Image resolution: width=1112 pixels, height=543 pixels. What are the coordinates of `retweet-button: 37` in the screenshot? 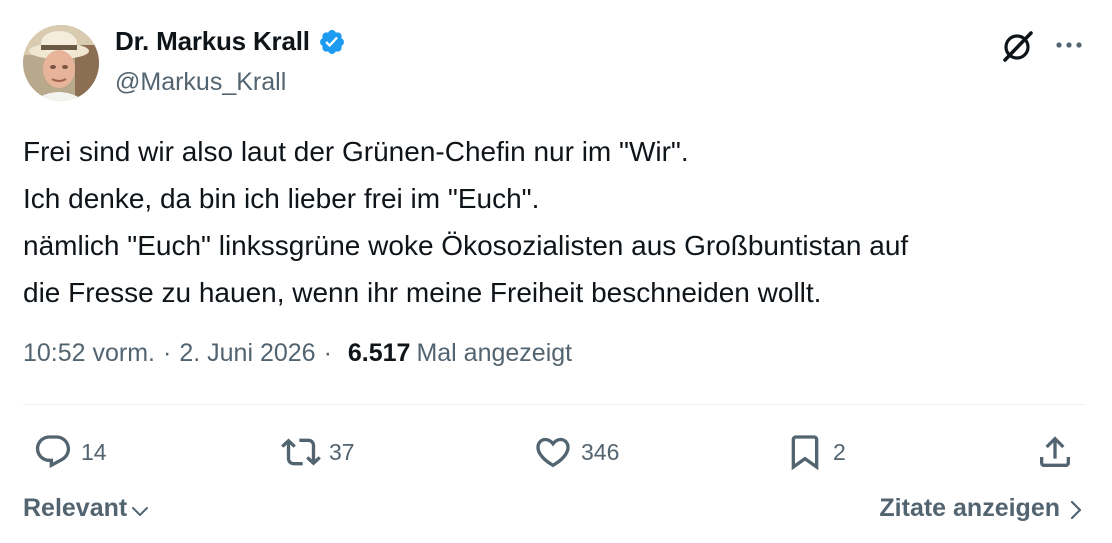 It's located at (318, 452).